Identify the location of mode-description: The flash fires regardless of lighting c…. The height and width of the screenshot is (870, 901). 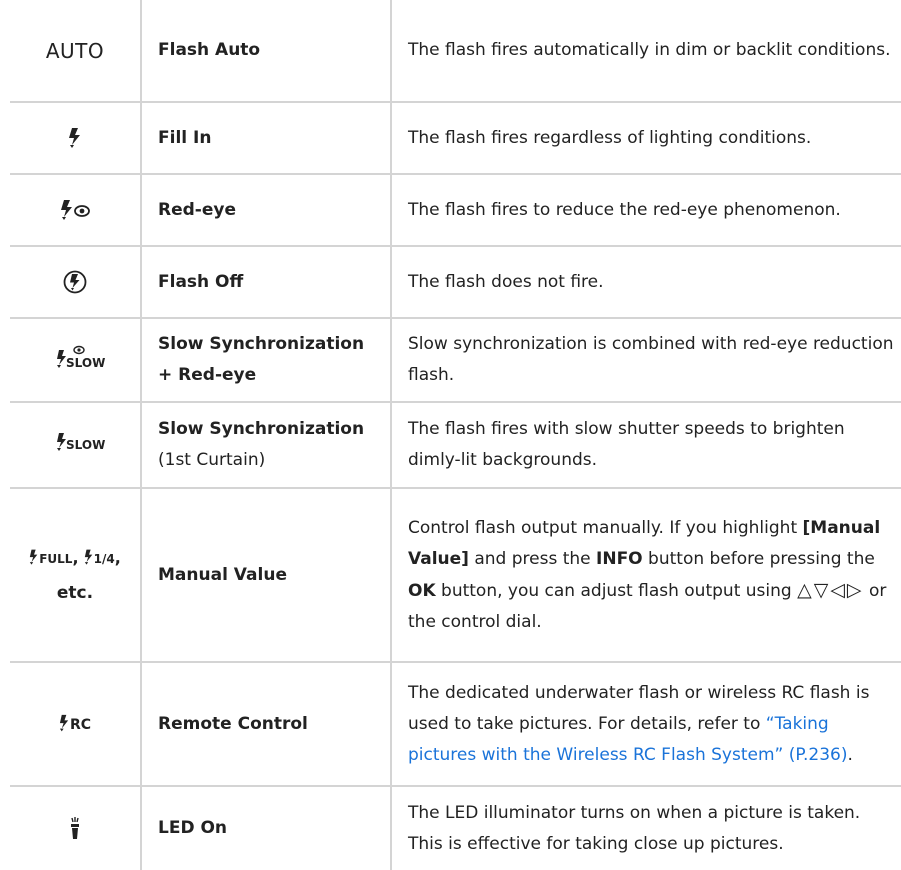
(646, 138).